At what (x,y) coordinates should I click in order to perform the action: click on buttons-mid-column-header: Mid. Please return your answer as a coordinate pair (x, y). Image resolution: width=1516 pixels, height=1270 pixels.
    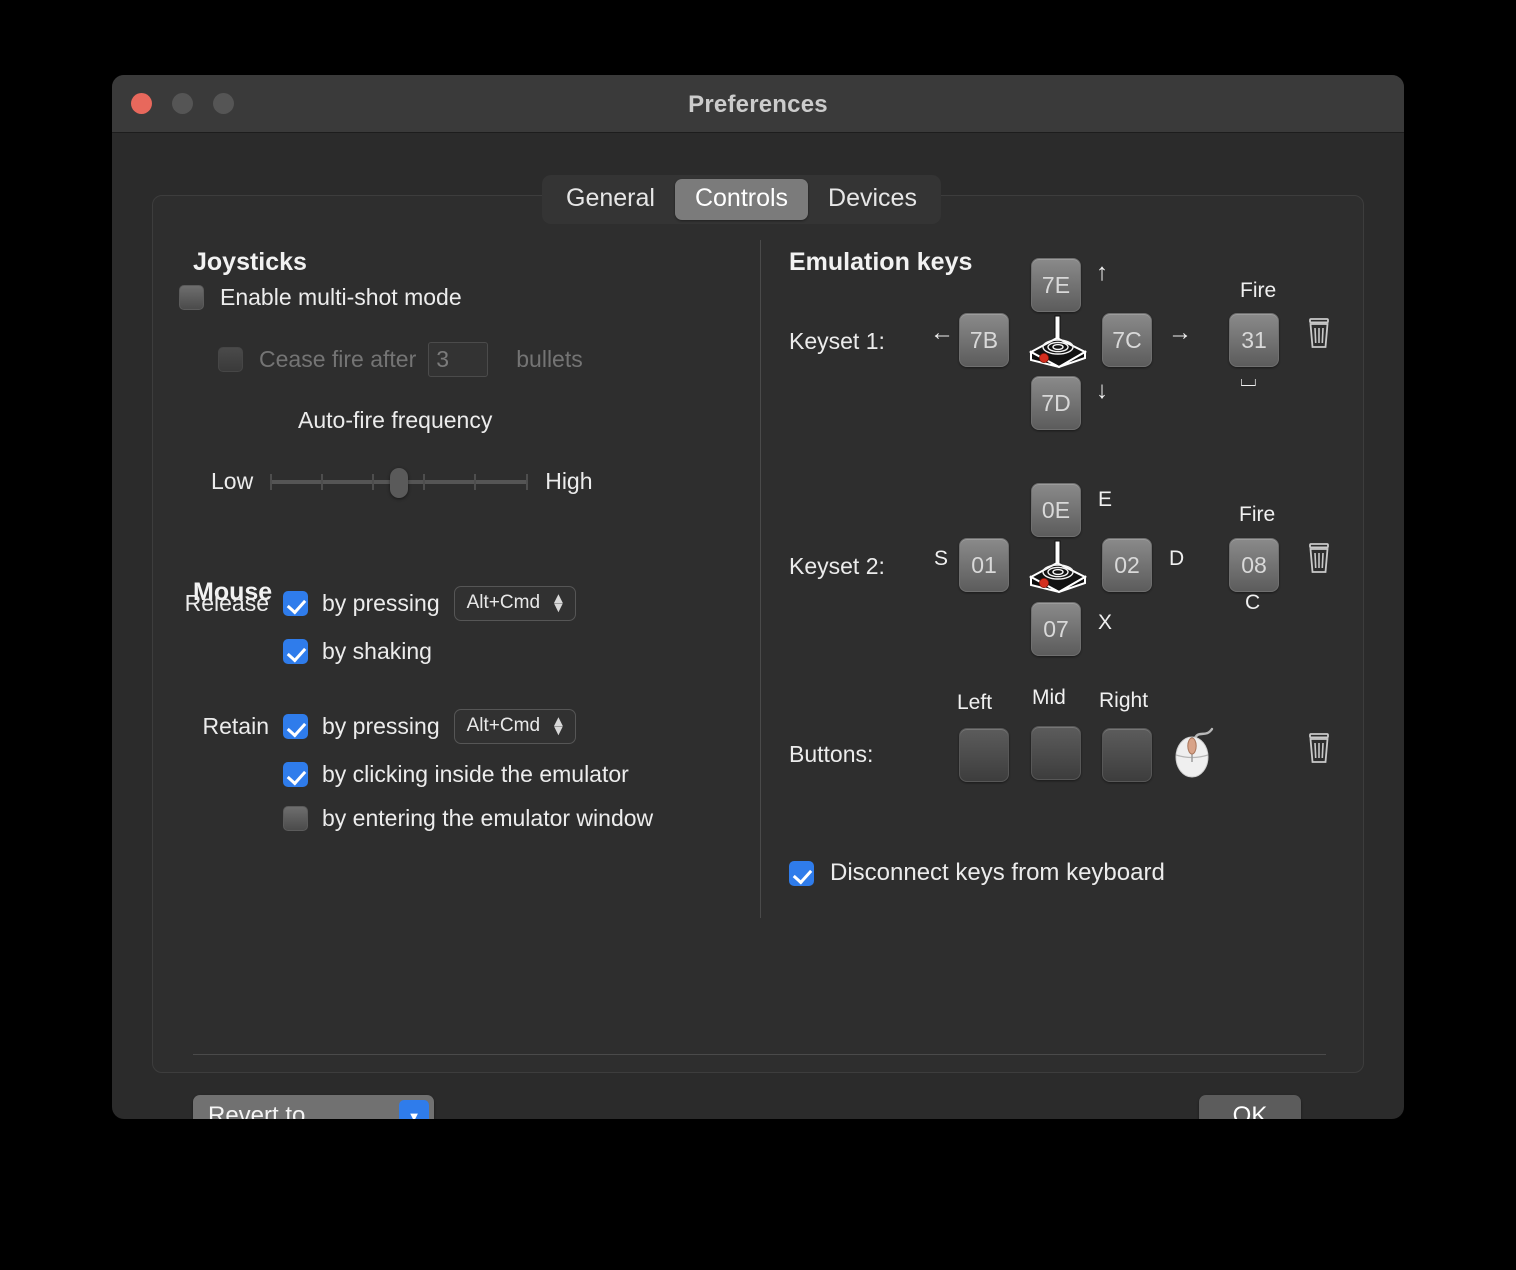
    Looking at the image, I should click on (1049, 697).